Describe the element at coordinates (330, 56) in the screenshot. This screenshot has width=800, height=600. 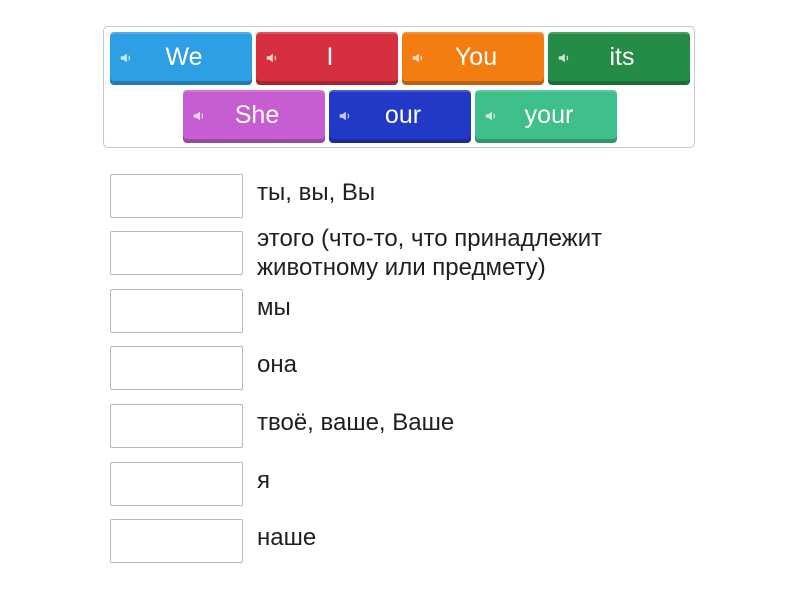
I see `tile-label: I` at that location.